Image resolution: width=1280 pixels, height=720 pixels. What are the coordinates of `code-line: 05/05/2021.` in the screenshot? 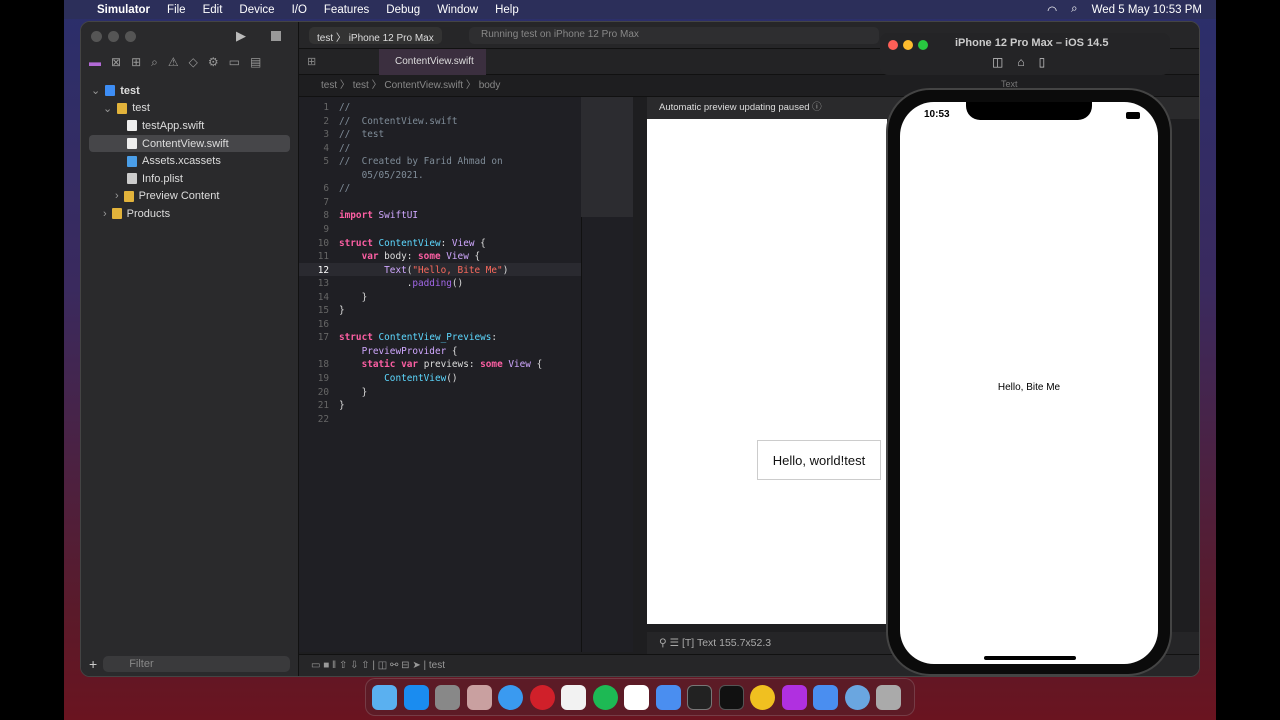 It's located at (381, 175).